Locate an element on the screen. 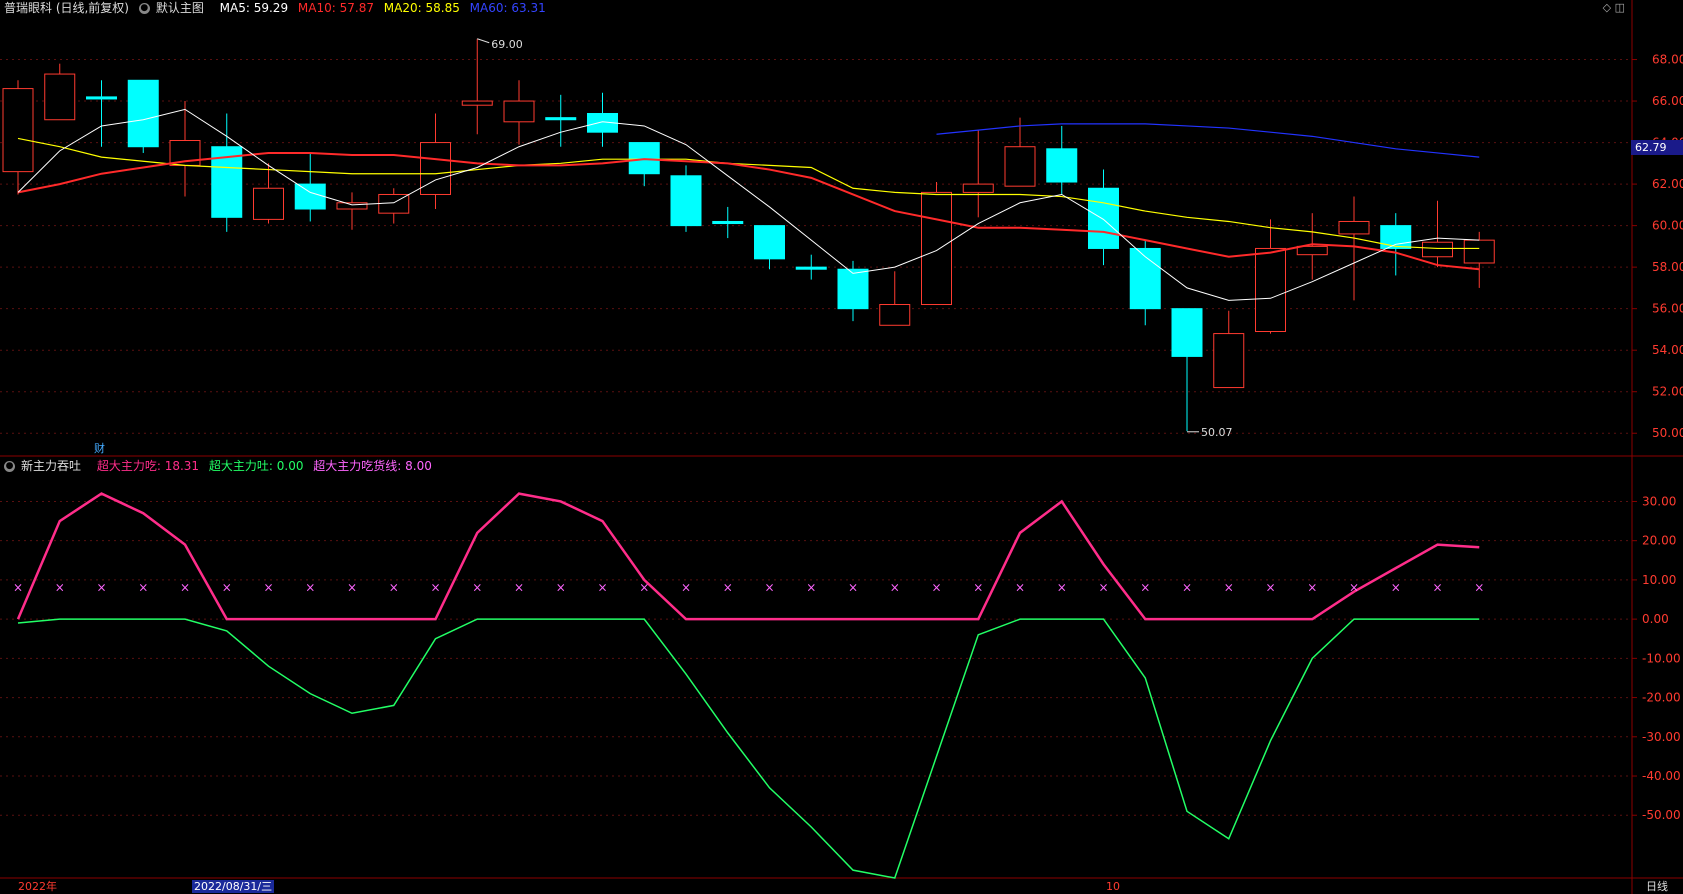 Image resolution: width=1683 pixels, height=894 pixels. ma20-value: MA20: 58.85 is located at coordinates (421, 8).